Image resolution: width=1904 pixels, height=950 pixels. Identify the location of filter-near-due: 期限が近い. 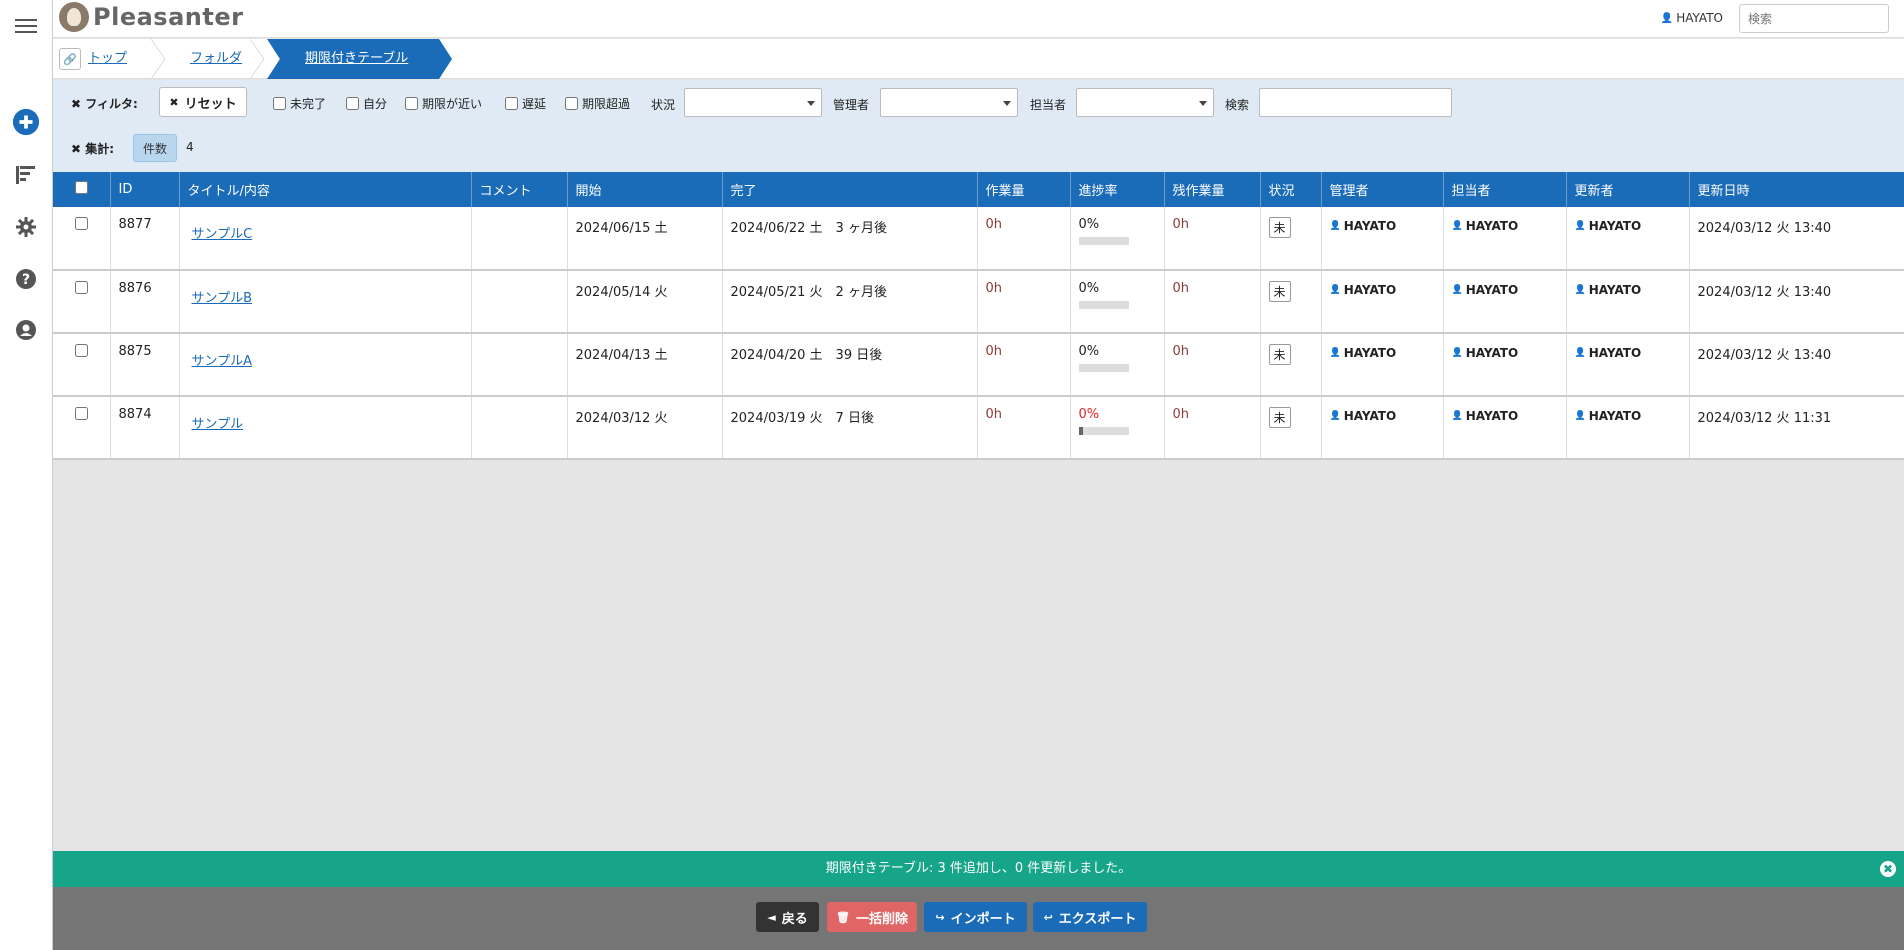
(443, 103).